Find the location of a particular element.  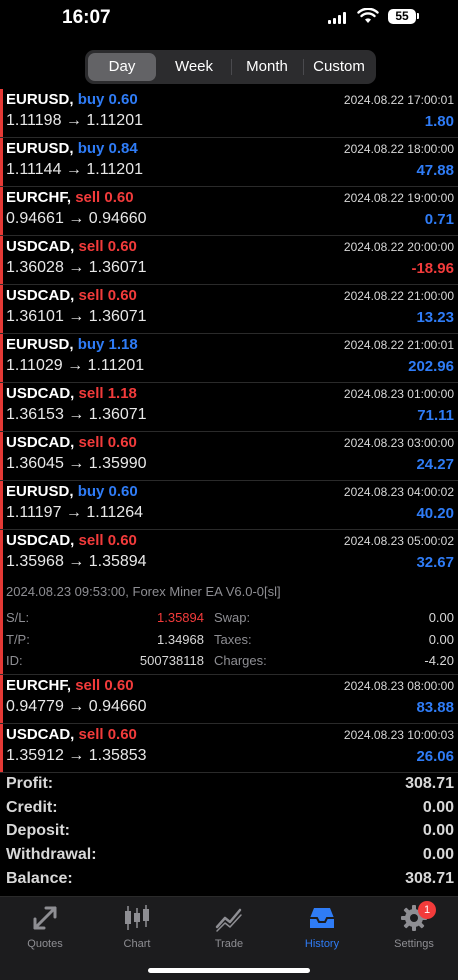

summary-label: Deposit: is located at coordinates (38, 831).